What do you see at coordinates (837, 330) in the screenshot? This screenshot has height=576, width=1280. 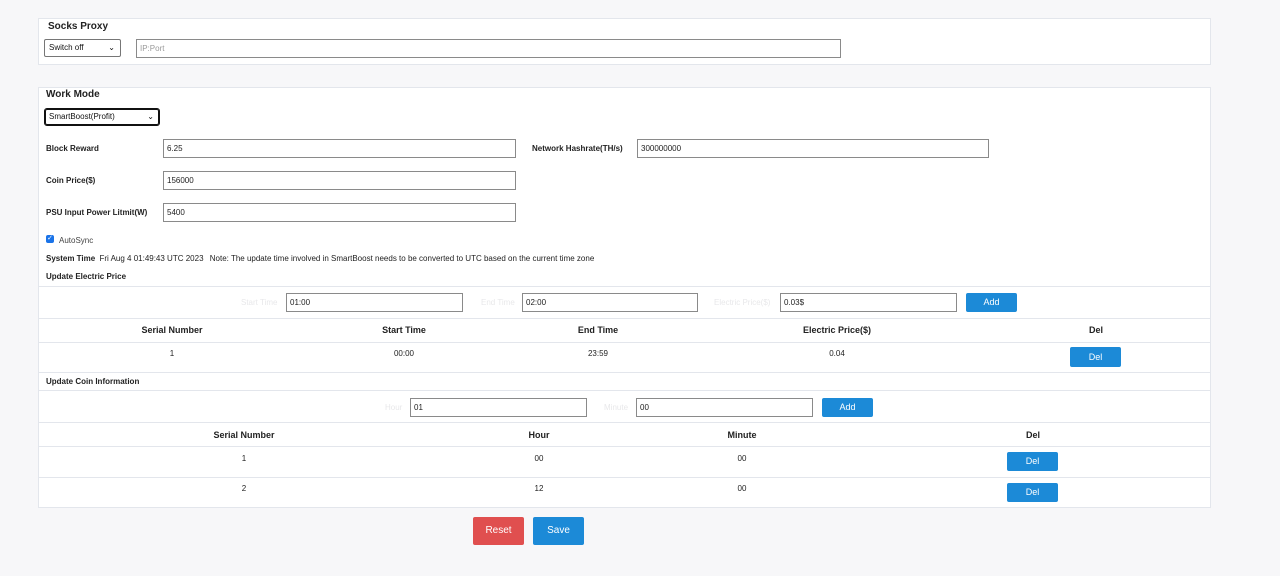 I see `electric-header-price: Electric Price($)` at bounding box center [837, 330].